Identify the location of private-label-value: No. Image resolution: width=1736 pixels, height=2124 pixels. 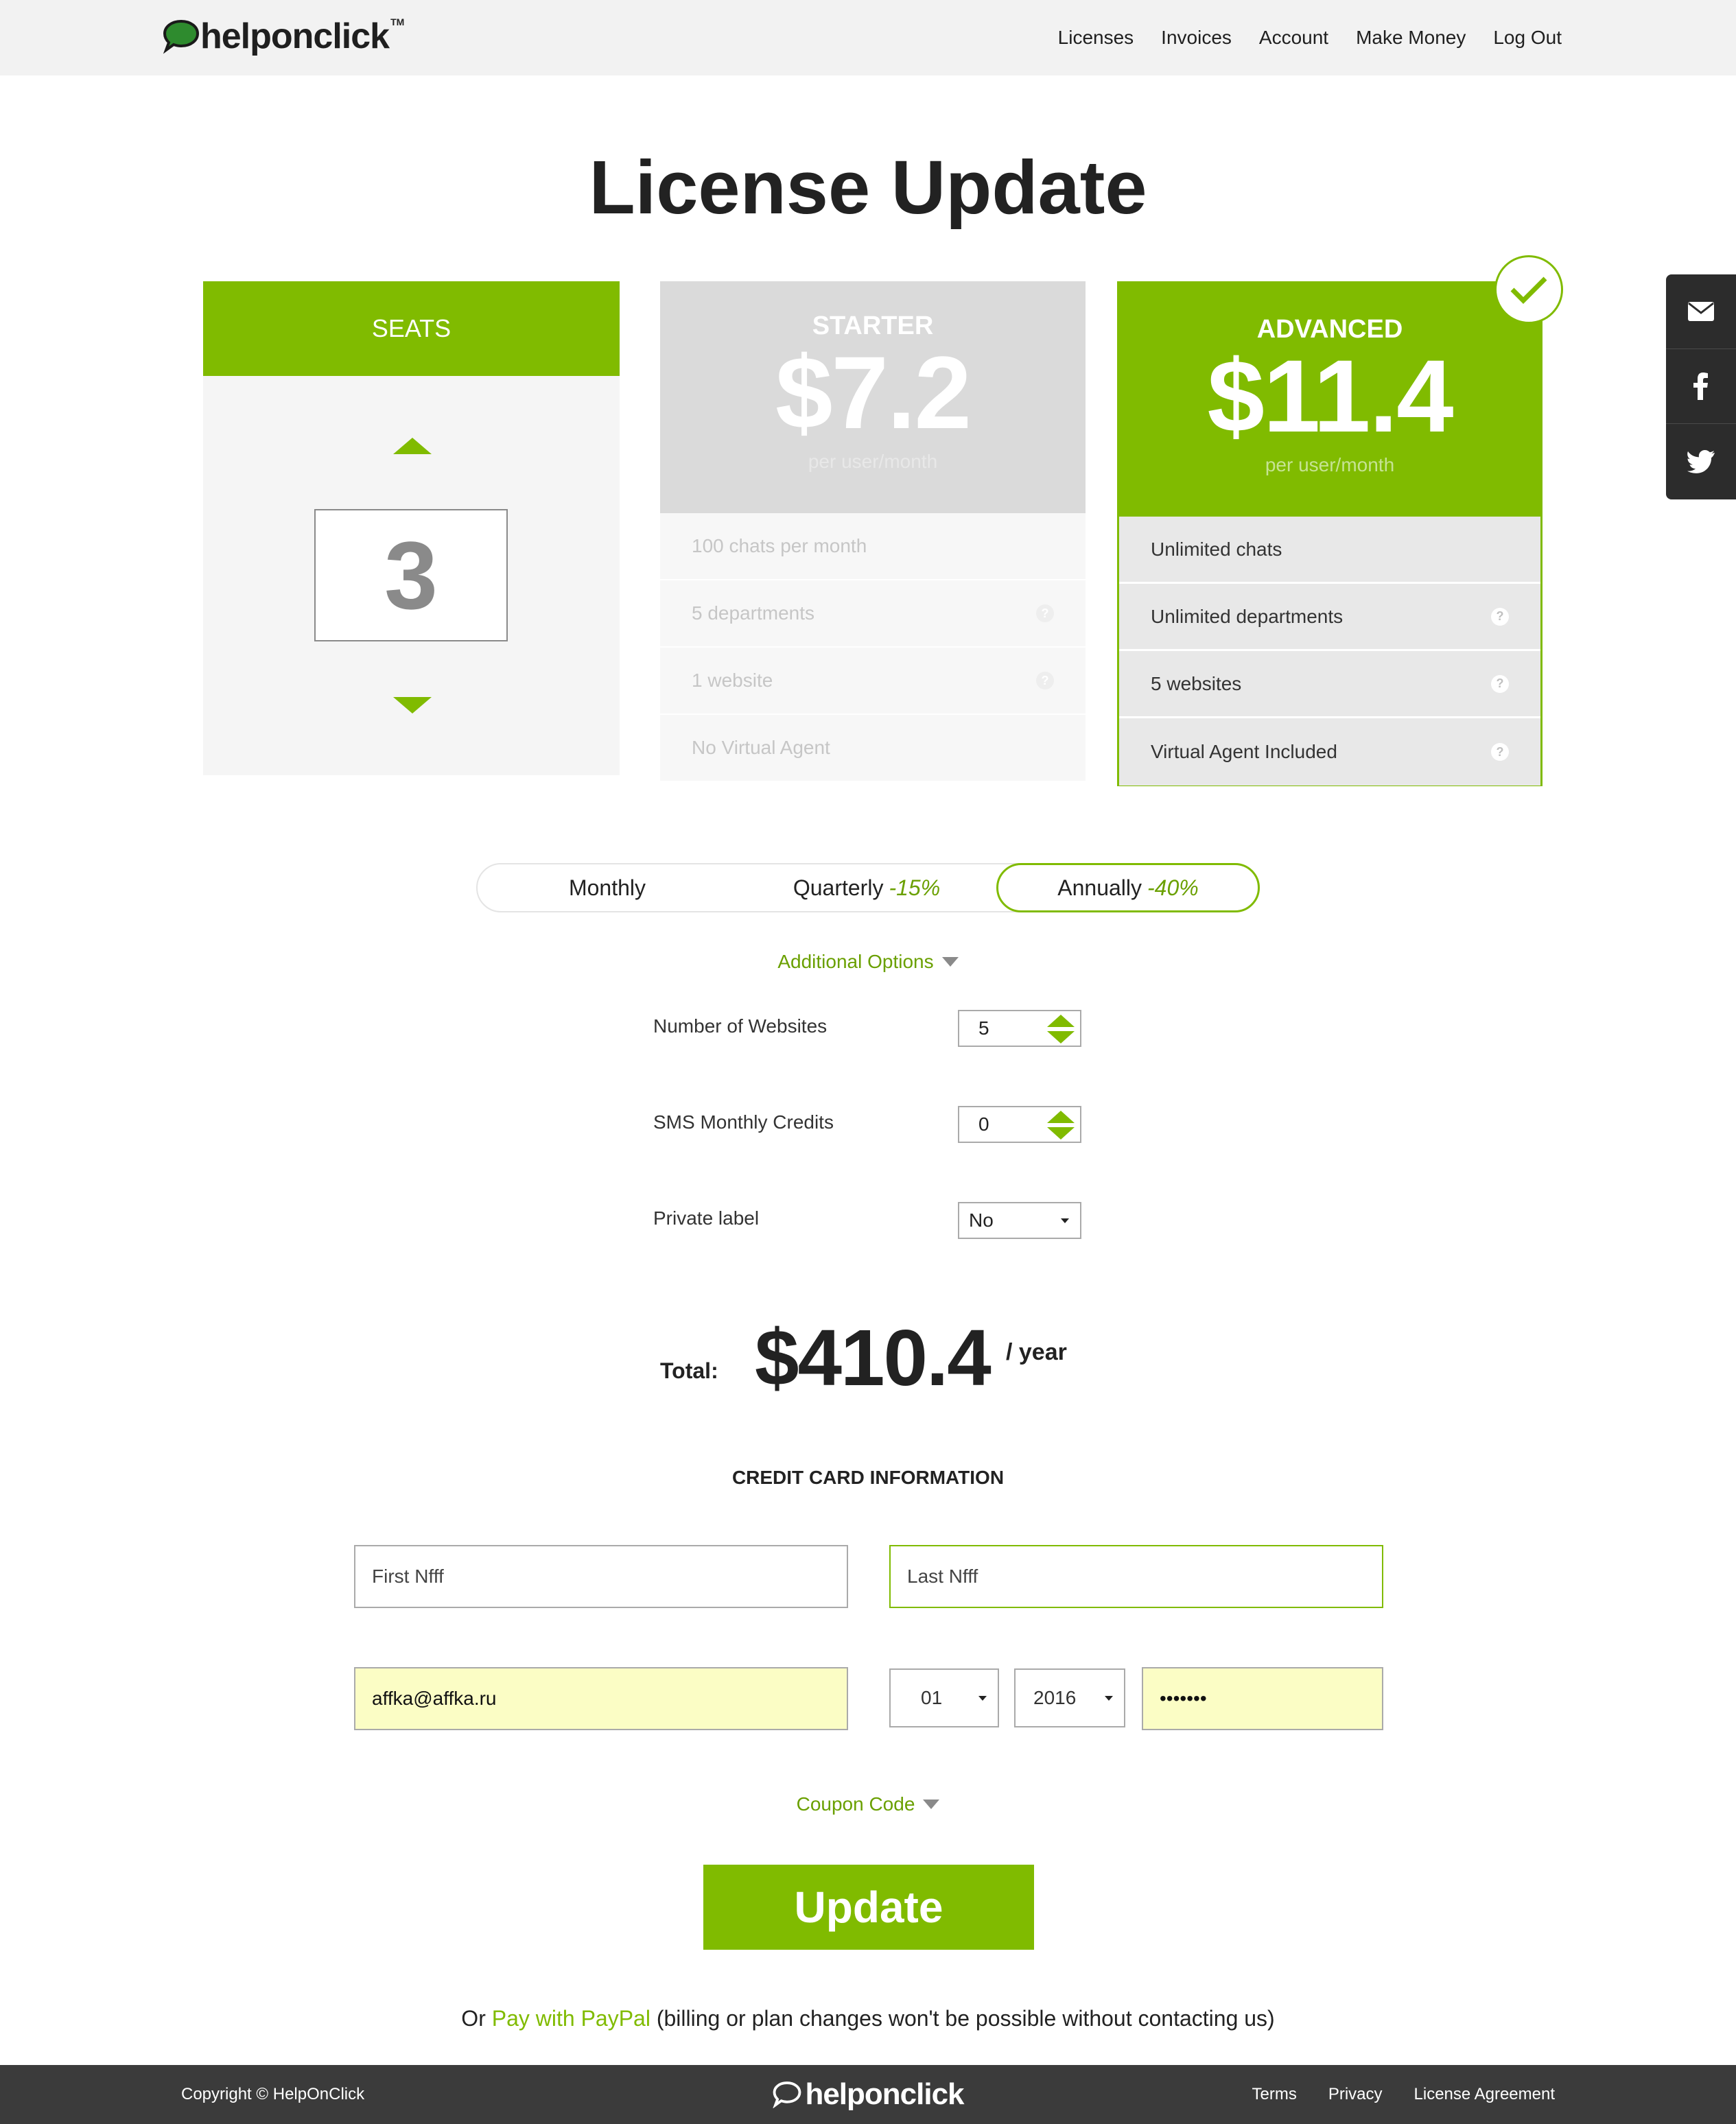
(981, 1220).